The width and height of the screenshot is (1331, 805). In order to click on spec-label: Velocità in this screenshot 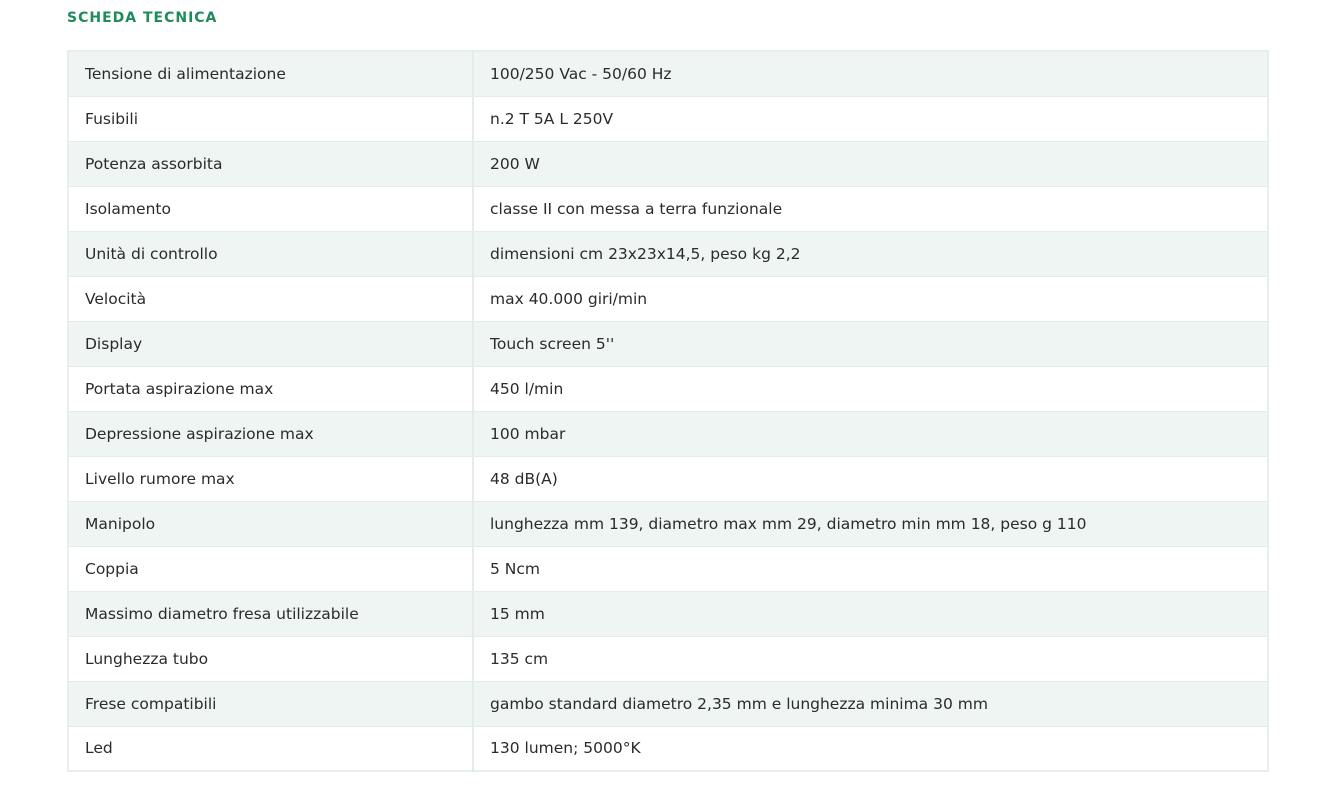, I will do `click(271, 299)`.